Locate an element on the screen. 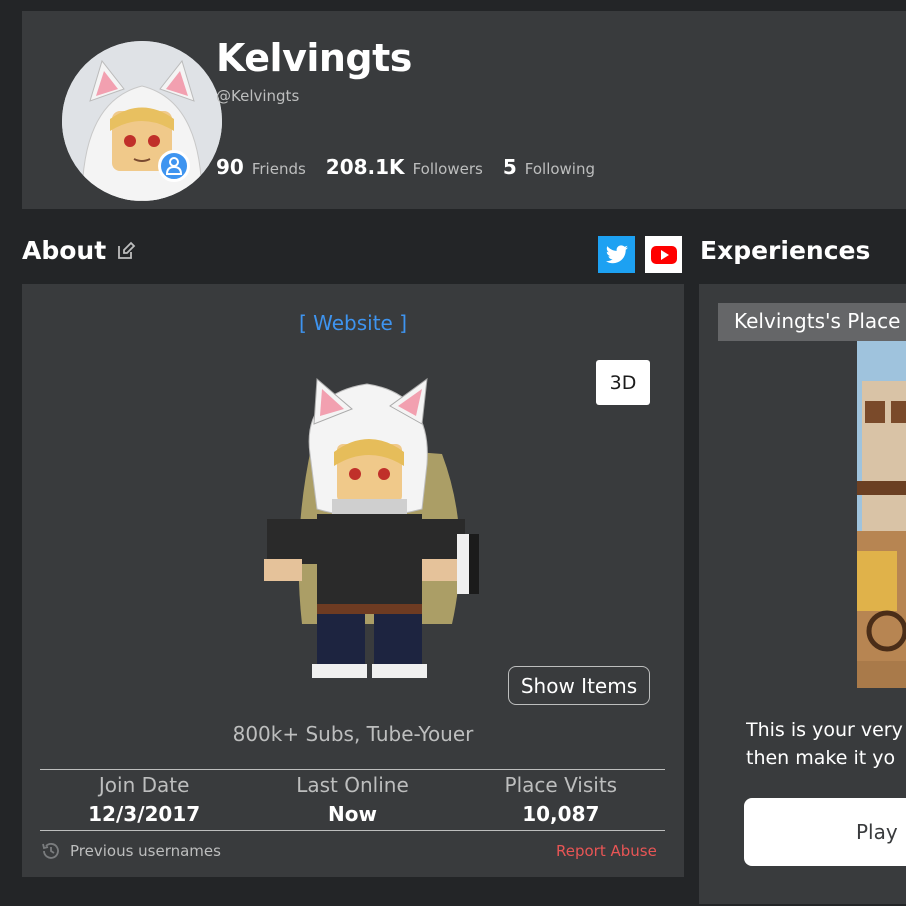  previous-usernames: Previous usernames is located at coordinates (130, 851).